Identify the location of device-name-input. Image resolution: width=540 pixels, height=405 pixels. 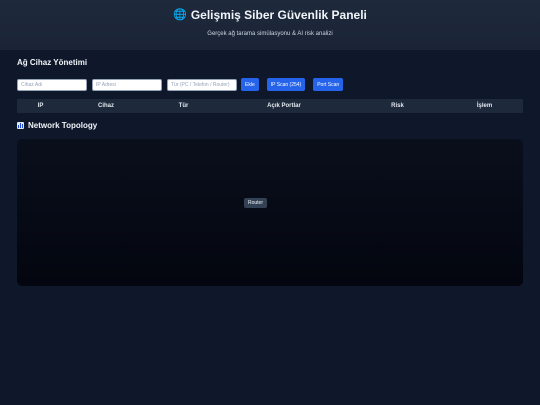
(52, 84).